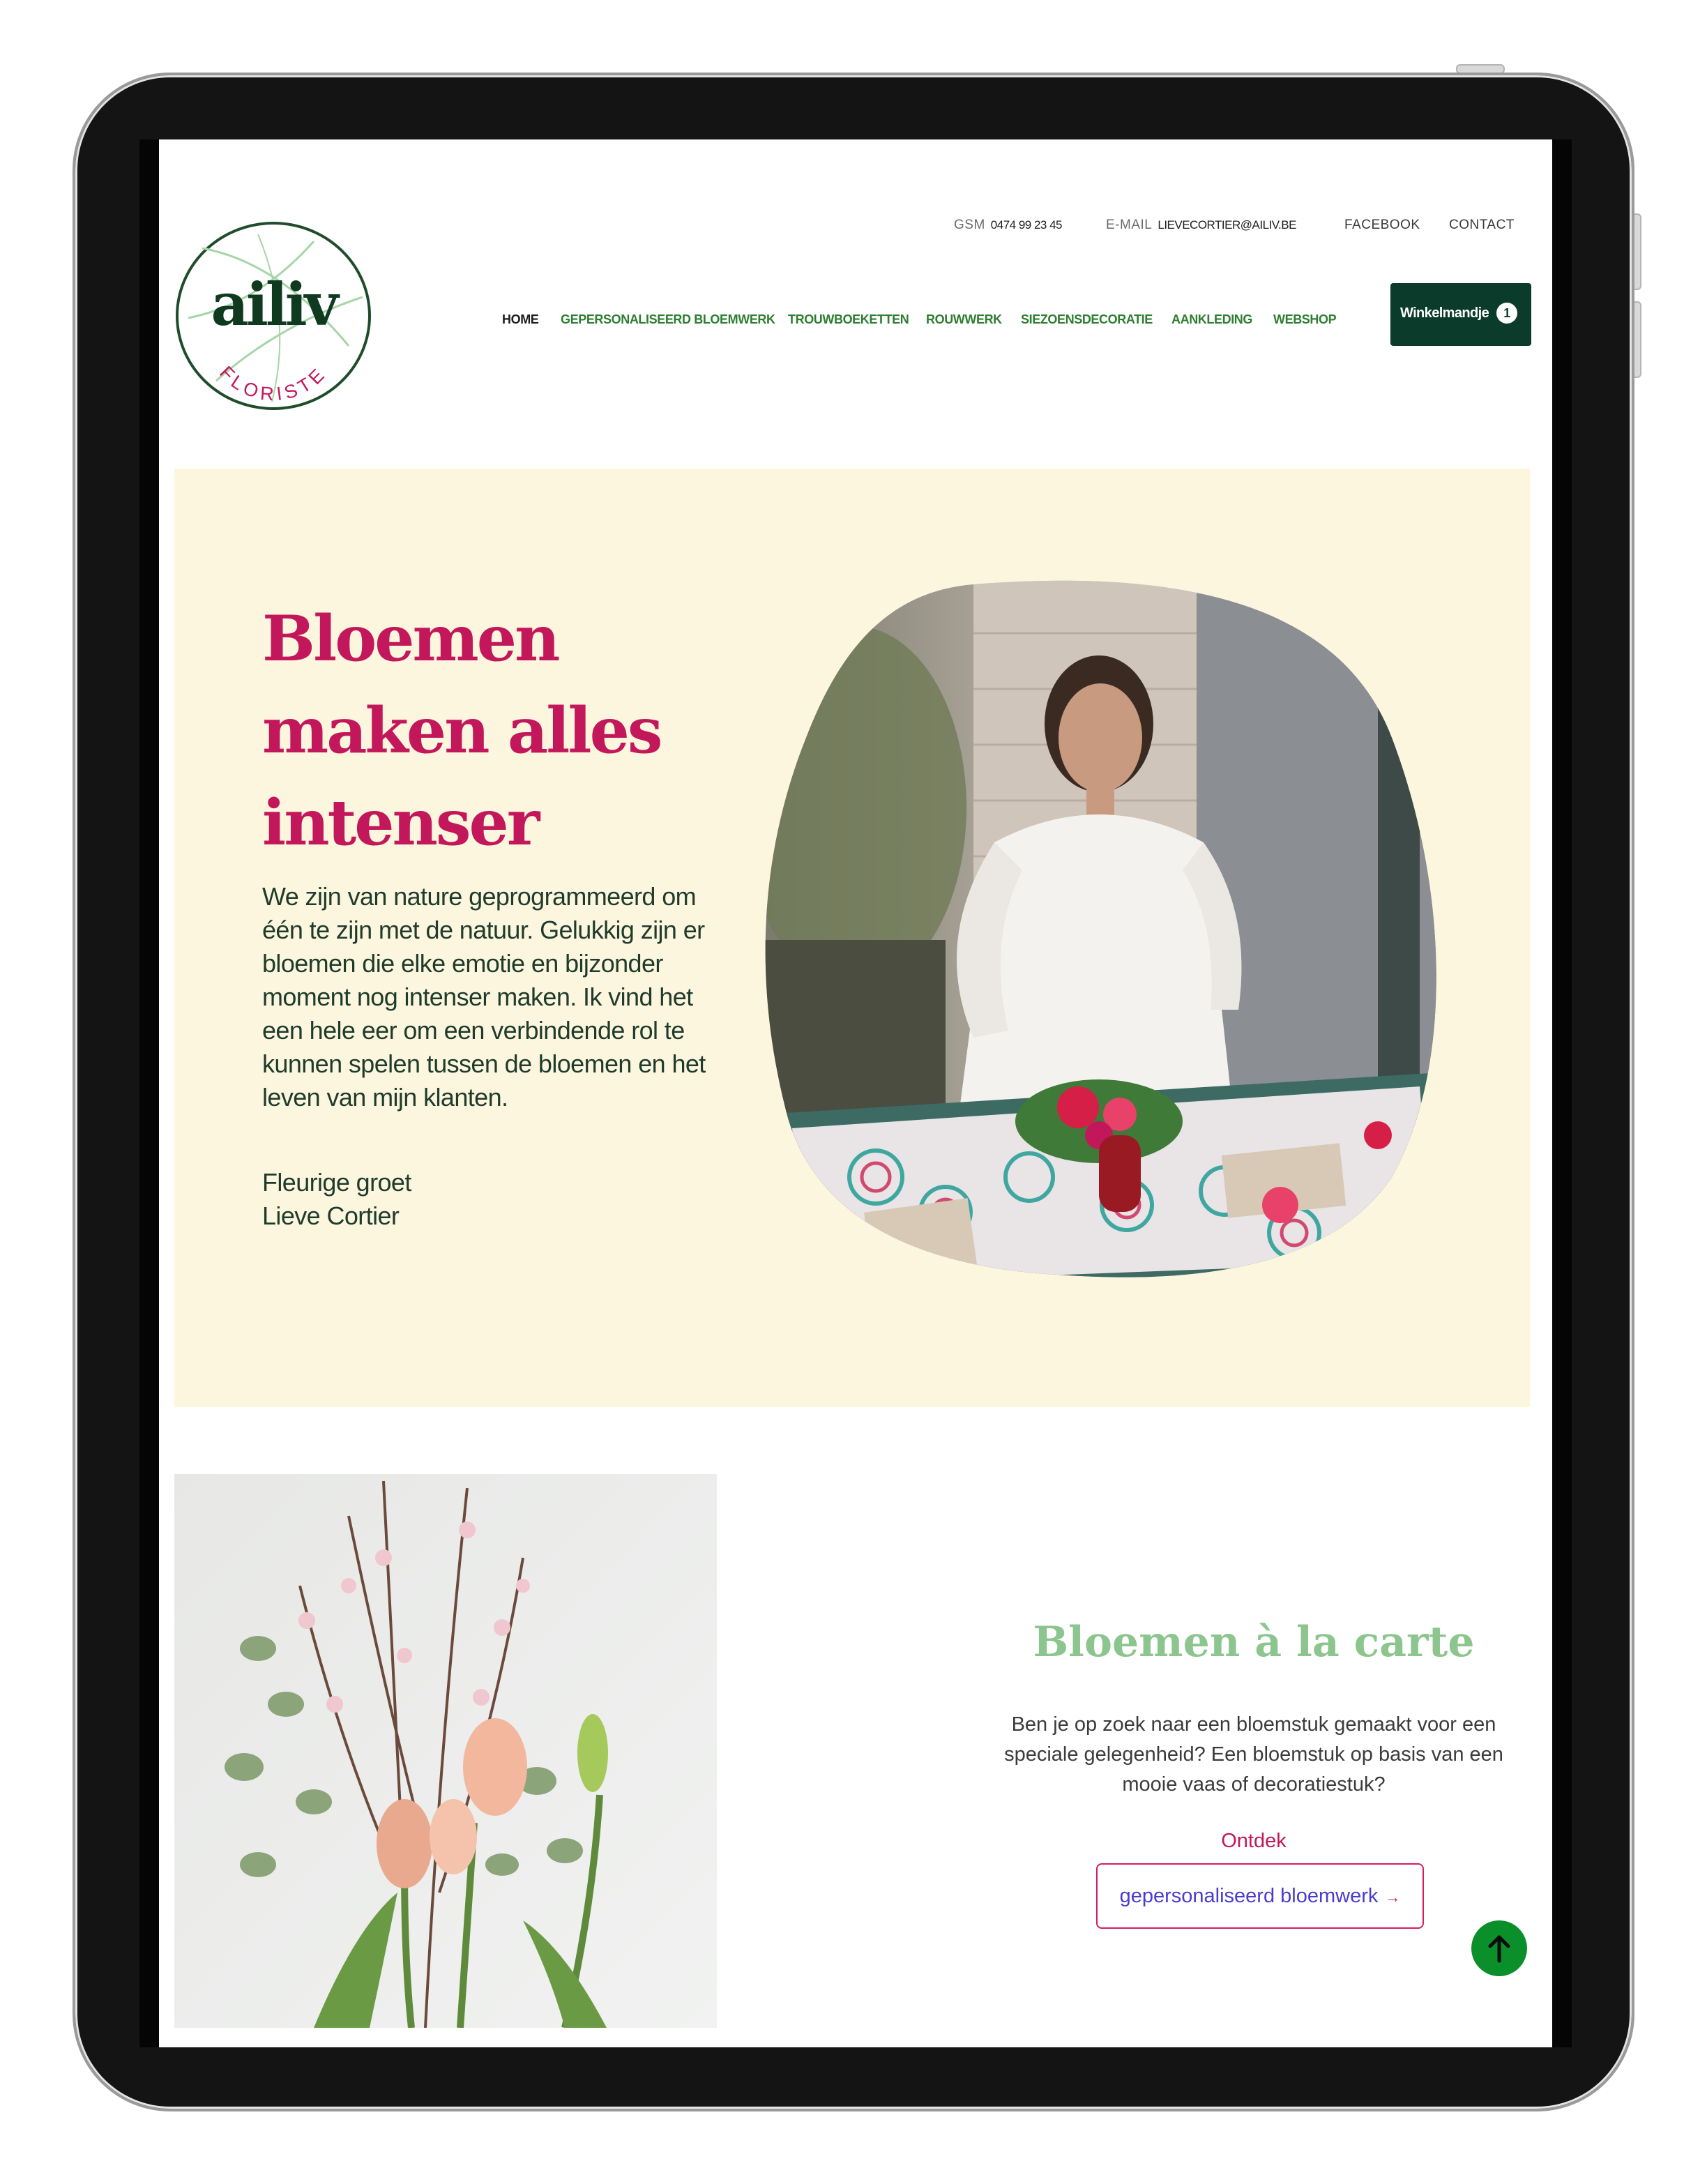 This screenshot has width=1707, height=2184. What do you see at coordinates (1305, 319) in the screenshot?
I see `nav-webshop: WEBSHOP` at bounding box center [1305, 319].